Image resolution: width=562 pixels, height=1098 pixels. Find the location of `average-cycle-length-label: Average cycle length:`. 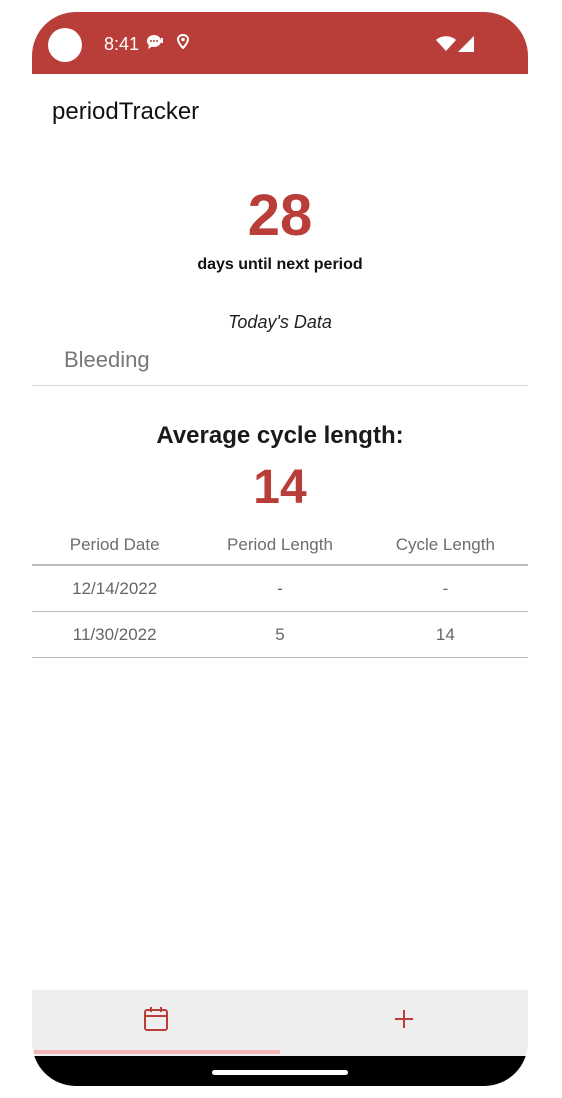

average-cycle-length-label: Average cycle length: is located at coordinates (280, 435).